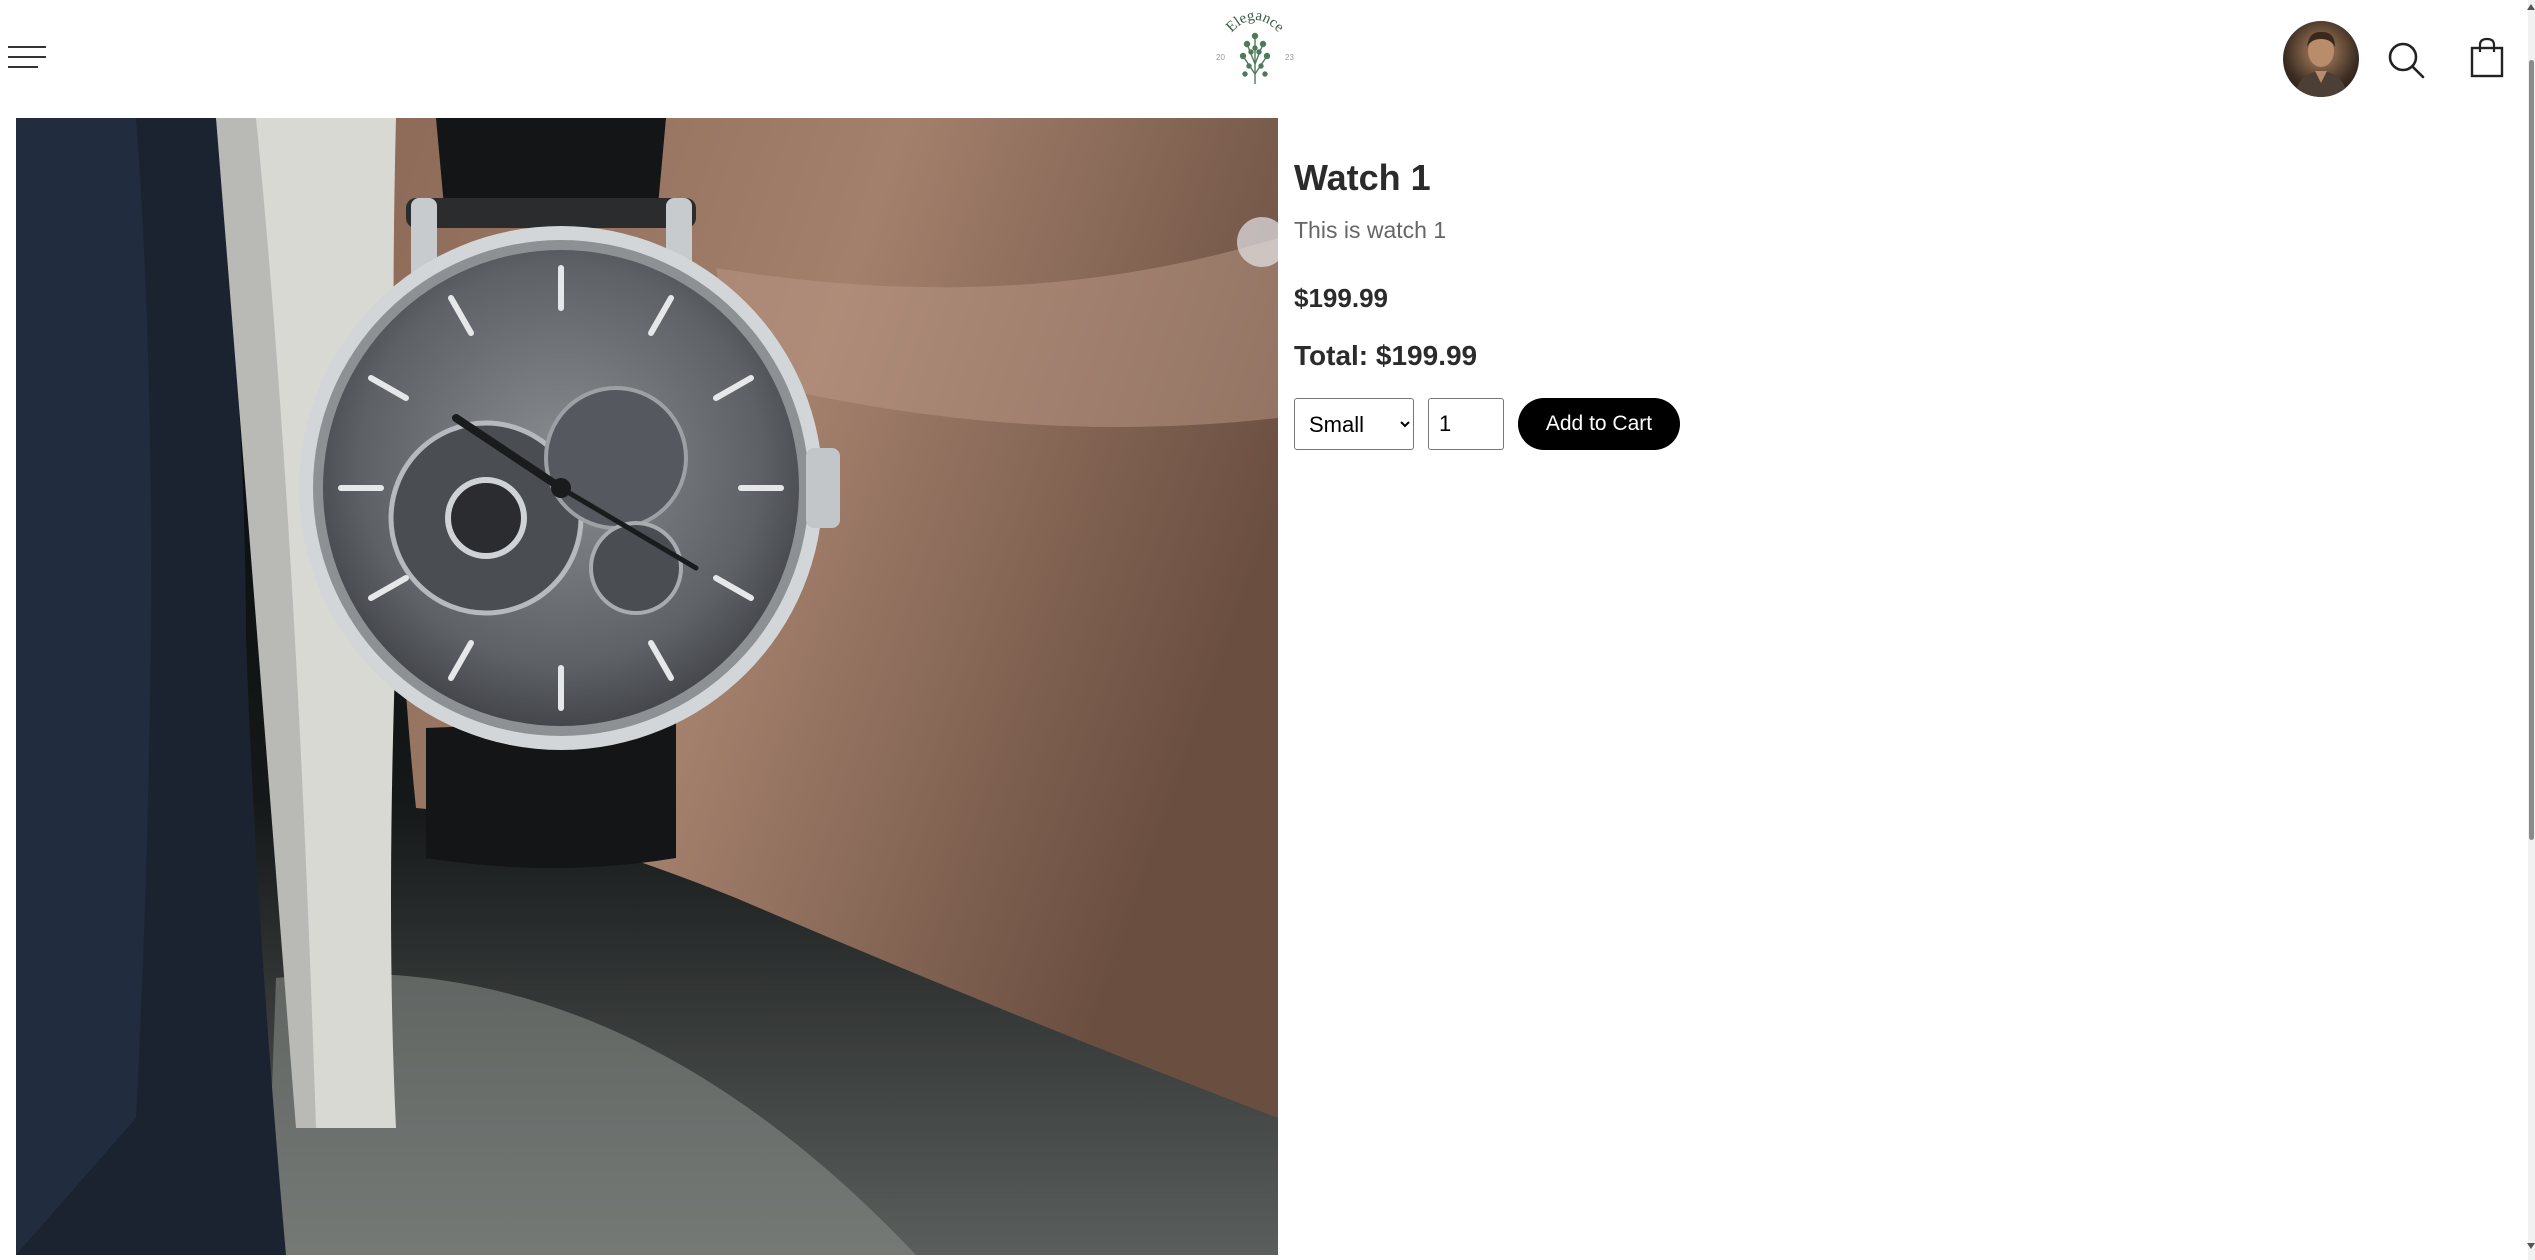 The height and width of the screenshot is (1260, 2535). Describe the element at coordinates (1255, 22) in the screenshot. I see `svg-text: Elegance` at that location.